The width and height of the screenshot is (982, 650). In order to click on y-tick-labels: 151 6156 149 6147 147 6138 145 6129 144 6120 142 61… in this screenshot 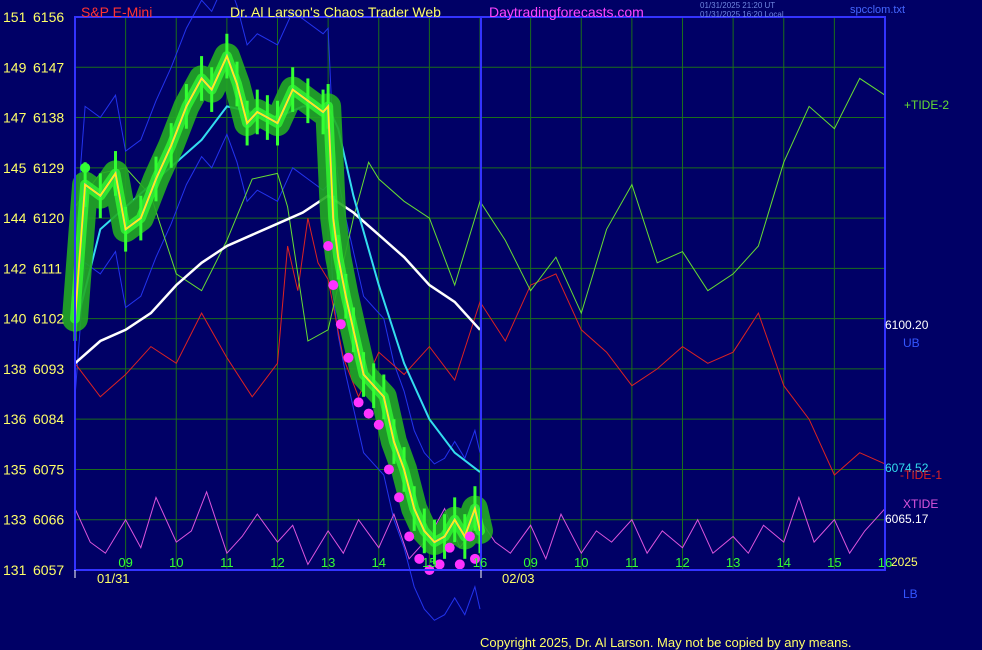, I will do `click(33, 293)`.